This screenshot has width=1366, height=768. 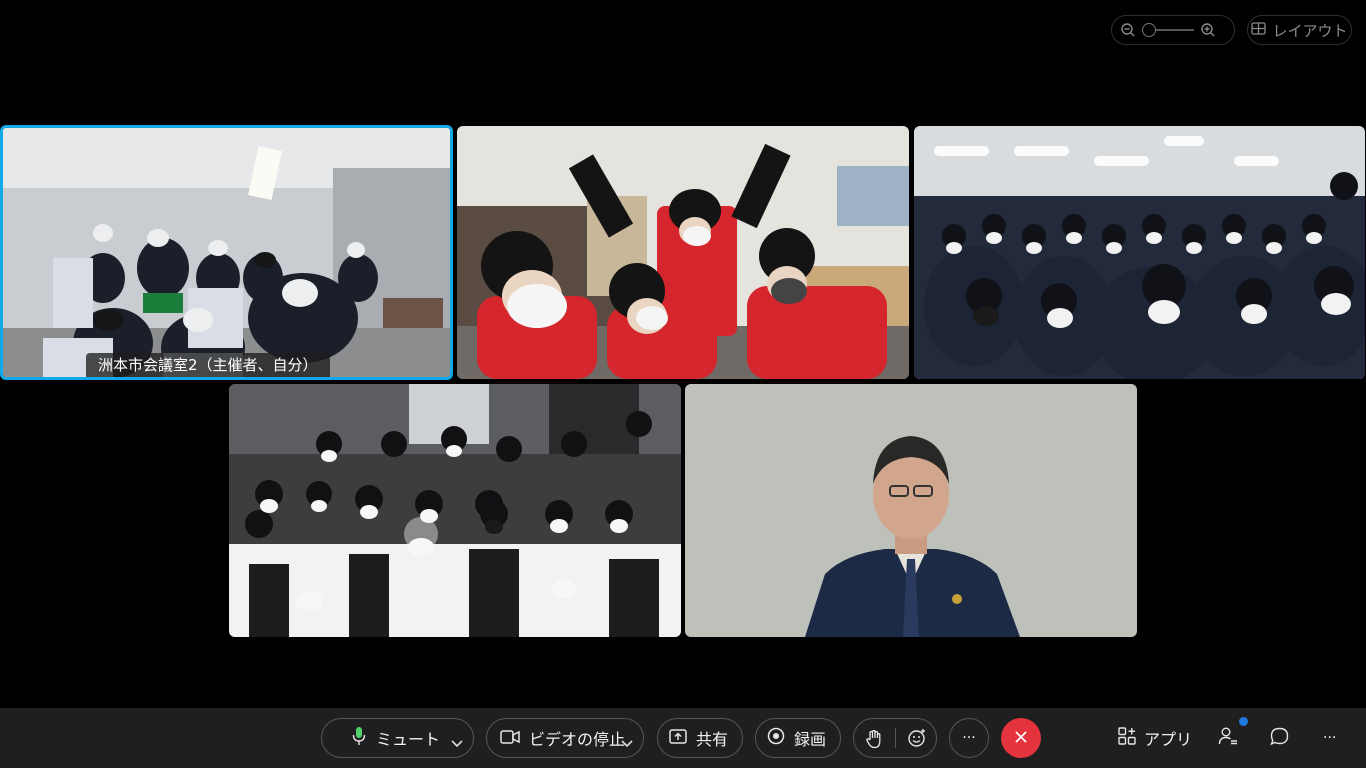 I want to click on end-call-button, so click(x=1021, y=738).